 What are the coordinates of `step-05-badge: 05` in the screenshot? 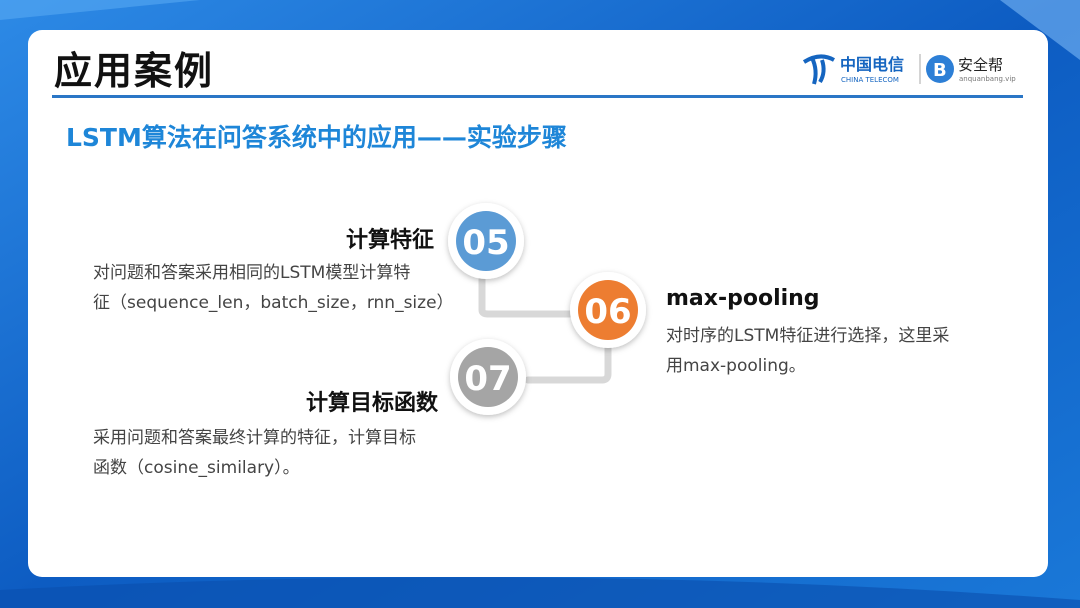 It's located at (486, 241).